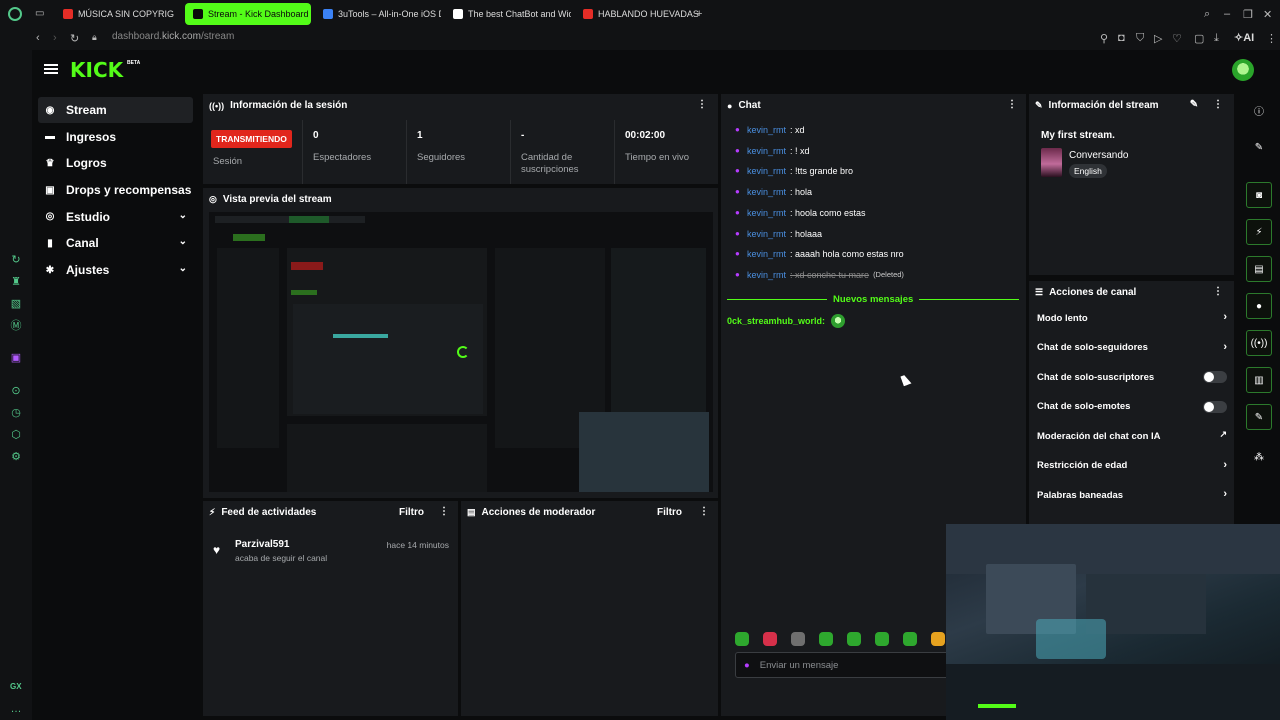 The height and width of the screenshot is (720, 1280). What do you see at coordinates (1194, 104) in the screenshot?
I see `edit-icon: ✎` at bounding box center [1194, 104].